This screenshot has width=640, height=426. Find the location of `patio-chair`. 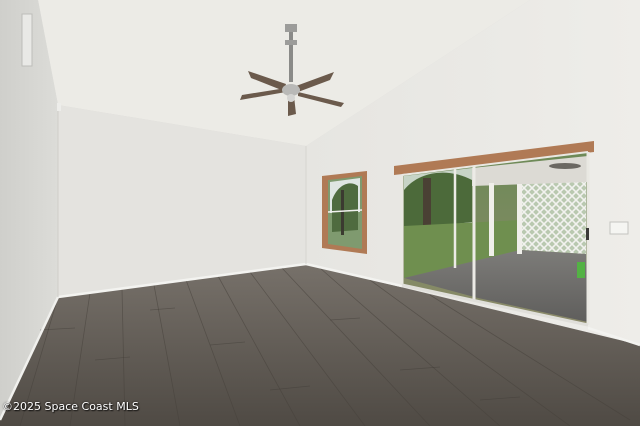

patio-chair is located at coordinates (581, 270).